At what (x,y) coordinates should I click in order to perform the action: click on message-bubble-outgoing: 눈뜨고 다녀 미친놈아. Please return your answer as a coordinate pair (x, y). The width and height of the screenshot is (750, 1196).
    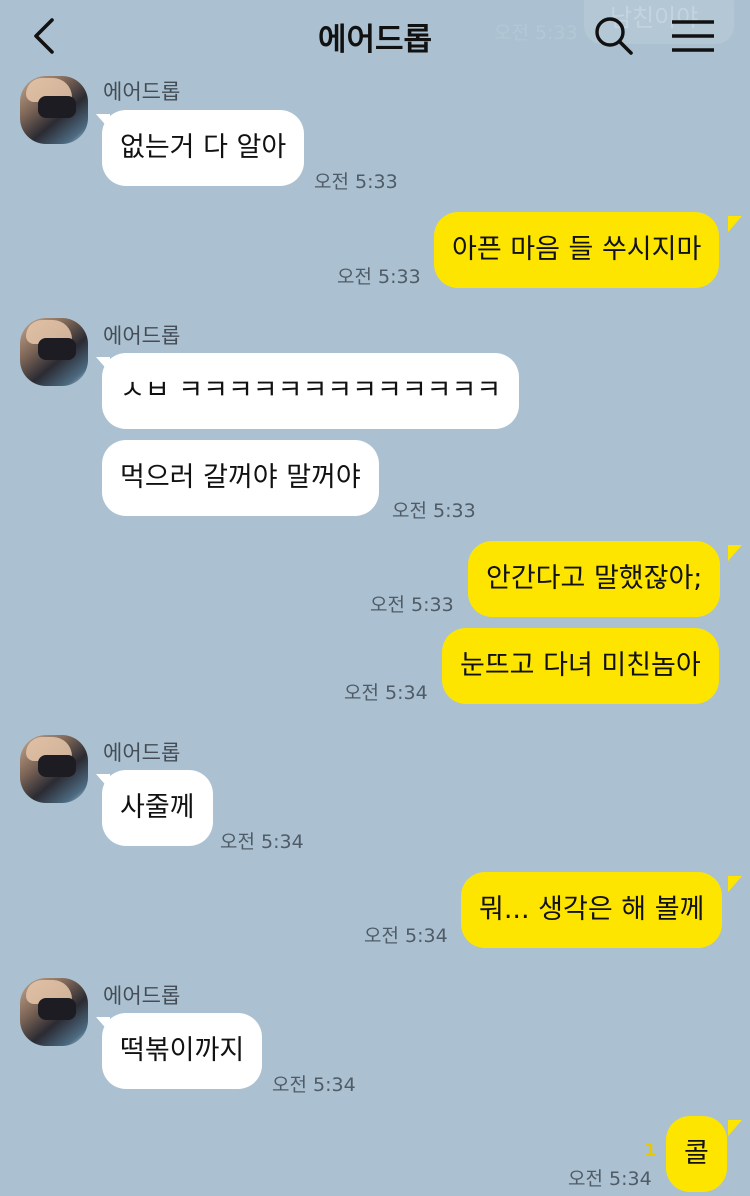
    Looking at the image, I should click on (580, 666).